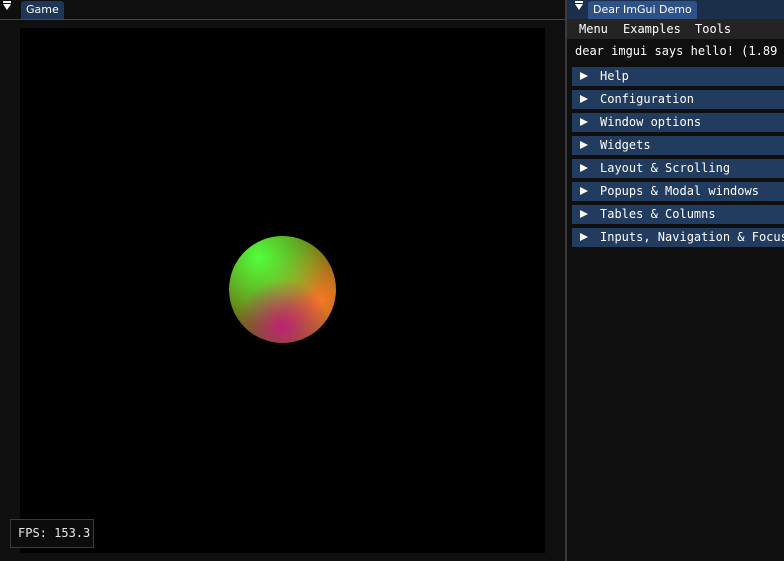 This screenshot has height=561, width=784. What do you see at coordinates (282, 10) in the screenshot?
I see `game-tab-bar: Game` at bounding box center [282, 10].